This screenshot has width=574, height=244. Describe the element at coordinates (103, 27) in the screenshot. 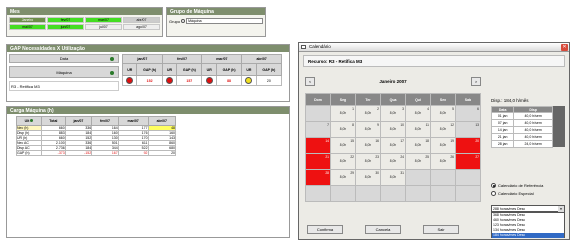

I see `mes-cell: jul/07` at that location.